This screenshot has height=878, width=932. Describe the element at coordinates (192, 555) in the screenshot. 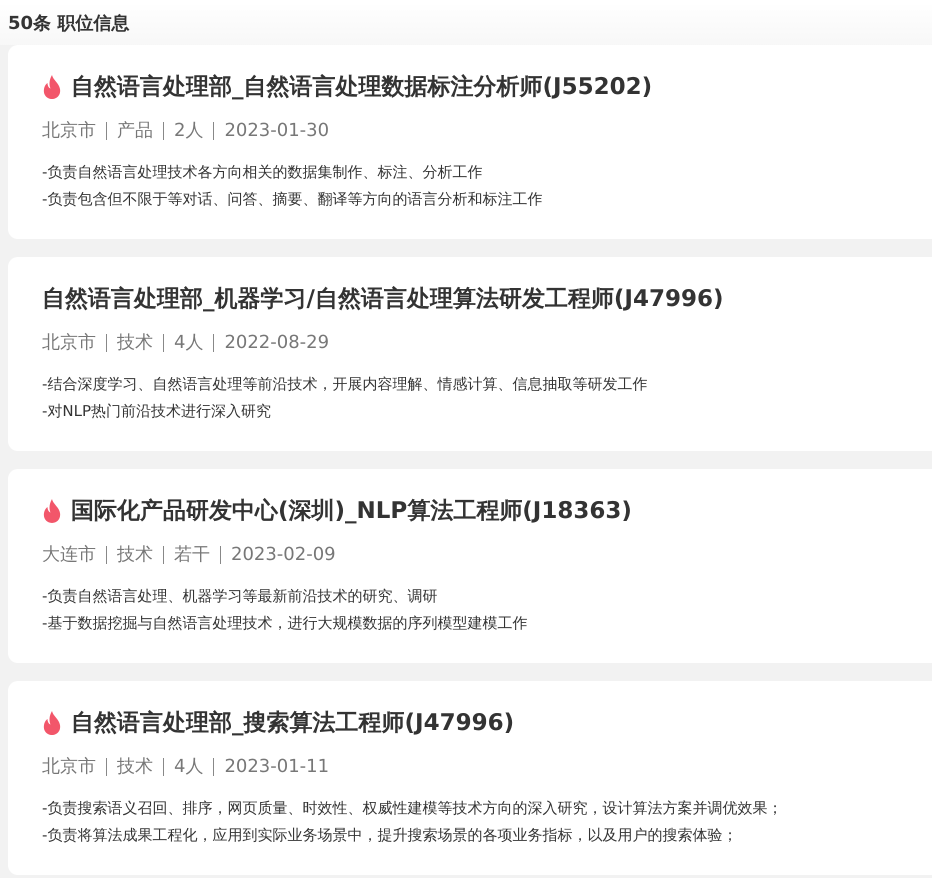

I see `job-meta: 若干` at that location.